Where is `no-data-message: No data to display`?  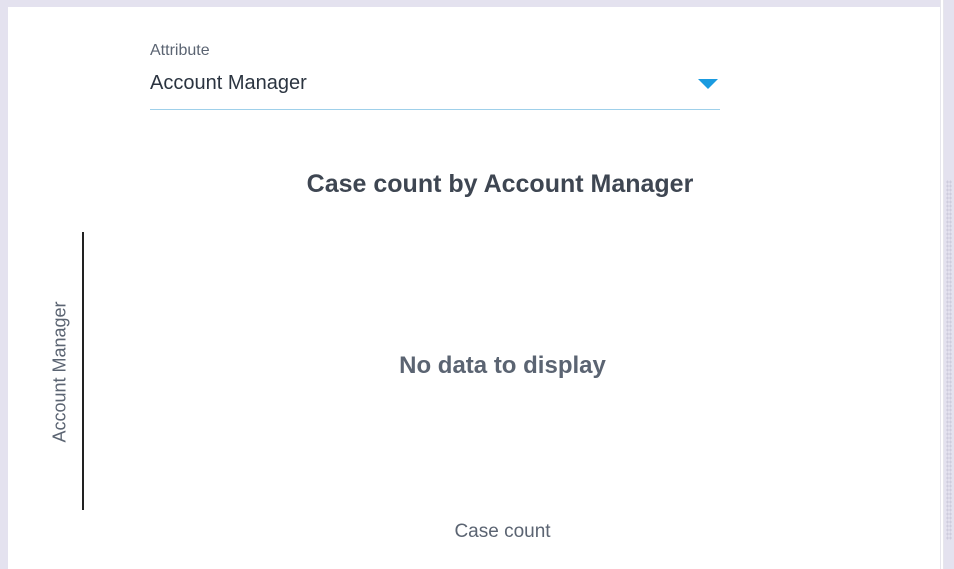 no-data-message: No data to display is located at coordinates (502, 365).